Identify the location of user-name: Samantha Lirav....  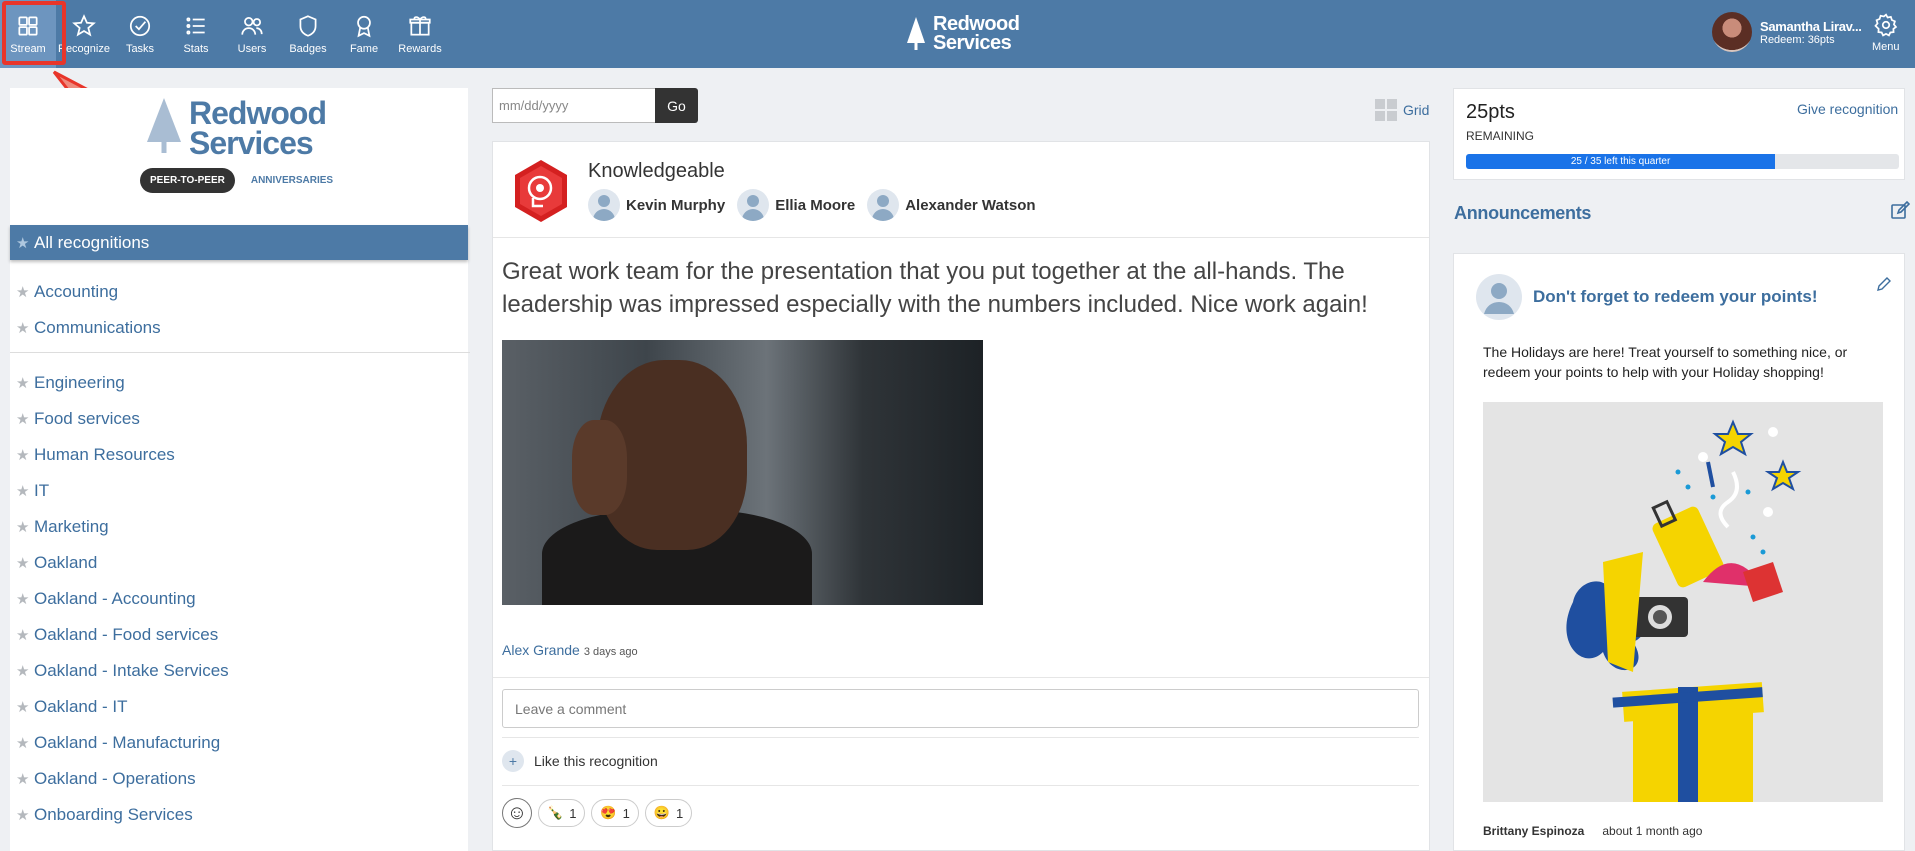
(1811, 26).